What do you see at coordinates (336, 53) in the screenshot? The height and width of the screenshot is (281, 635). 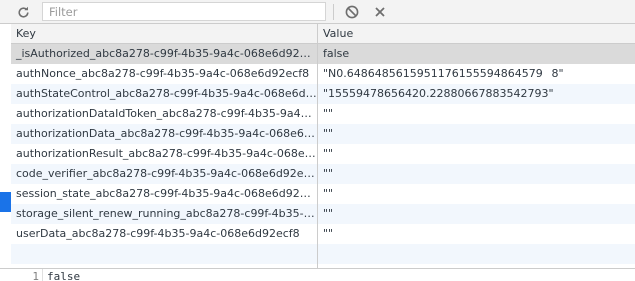 I see `row-value: false` at bounding box center [336, 53].